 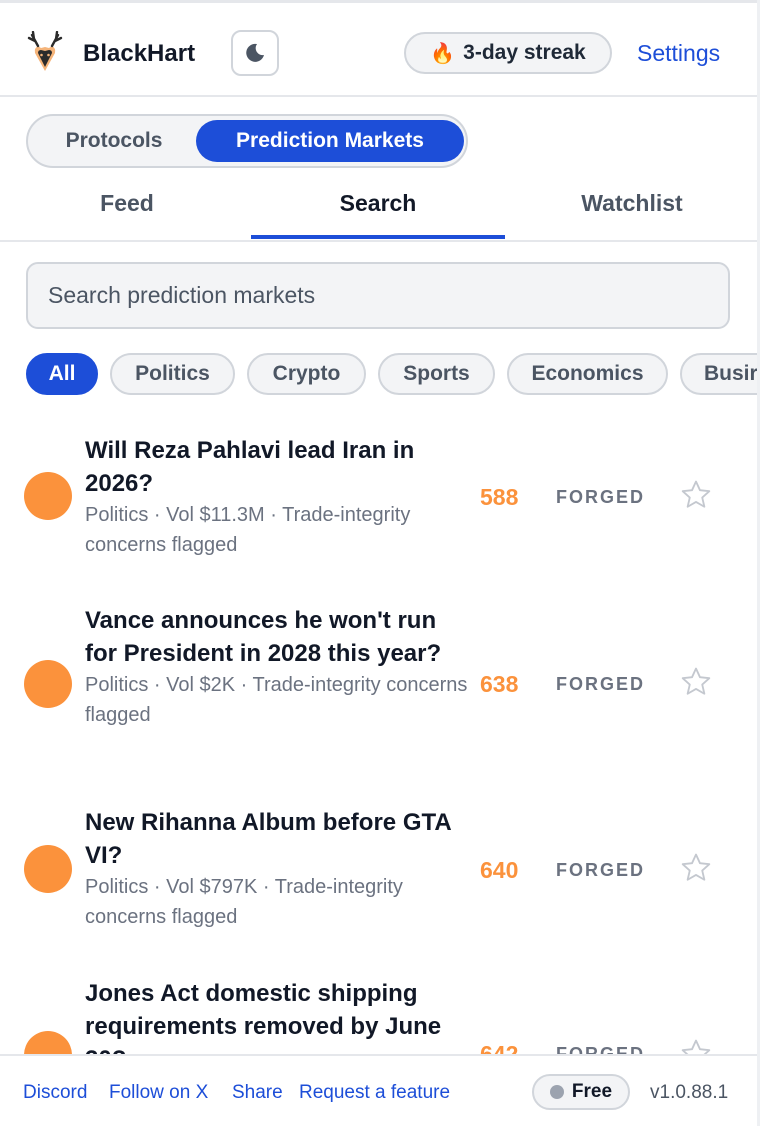 I want to click on fire-icon: 🔥, so click(x=443, y=53).